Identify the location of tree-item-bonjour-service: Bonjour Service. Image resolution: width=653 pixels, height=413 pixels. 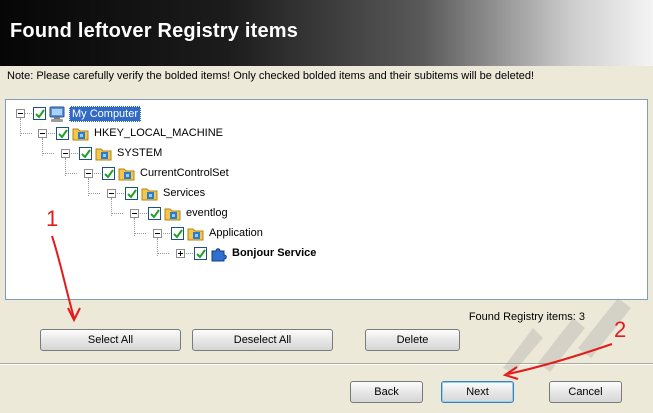
(274, 253).